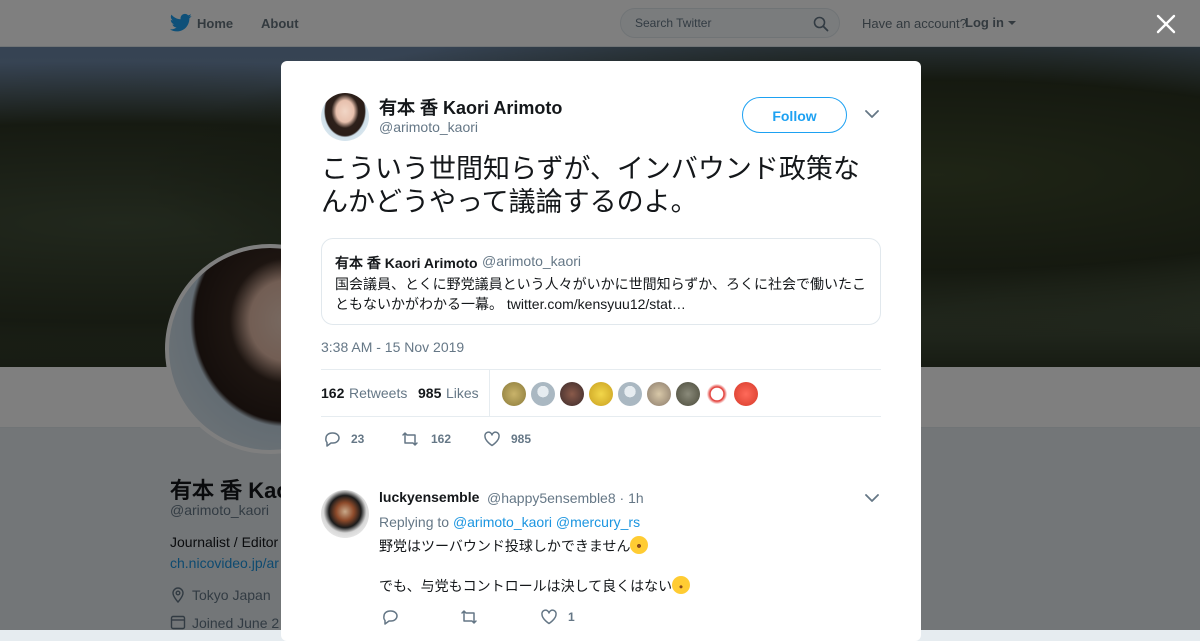 The image size is (1200, 641). I want to click on likes-label: Likes, so click(462, 393).